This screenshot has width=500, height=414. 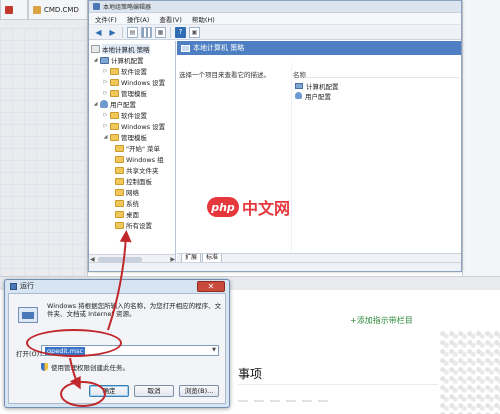 I want to click on menu-help: 帮助(H), so click(x=203, y=19).